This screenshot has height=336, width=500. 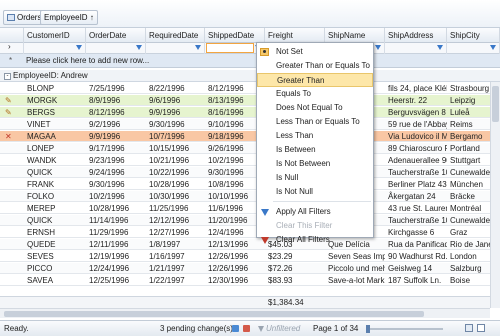 What do you see at coordinates (468, 220) in the screenshot?
I see `table-cell: Cunewalde` at bounding box center [468, 220].